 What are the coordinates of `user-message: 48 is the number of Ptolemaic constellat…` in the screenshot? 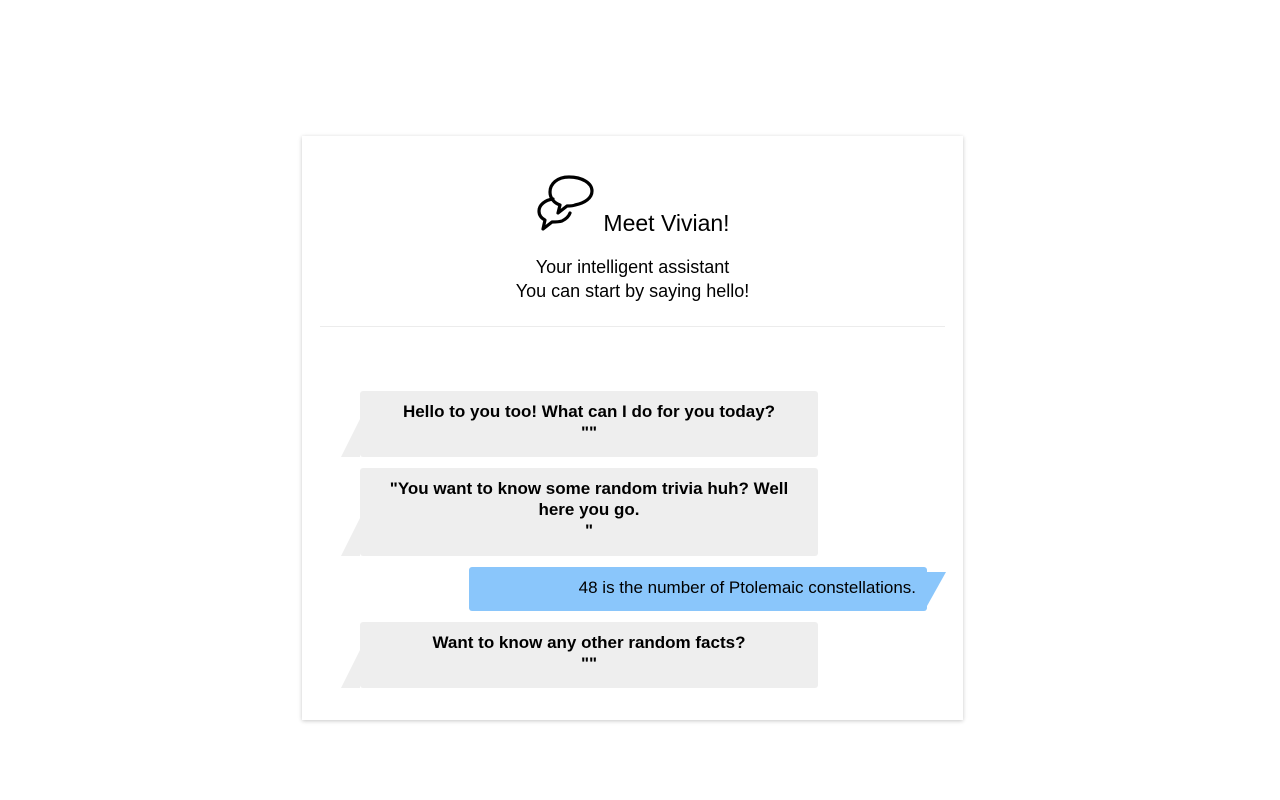 It's located at (707, 589).